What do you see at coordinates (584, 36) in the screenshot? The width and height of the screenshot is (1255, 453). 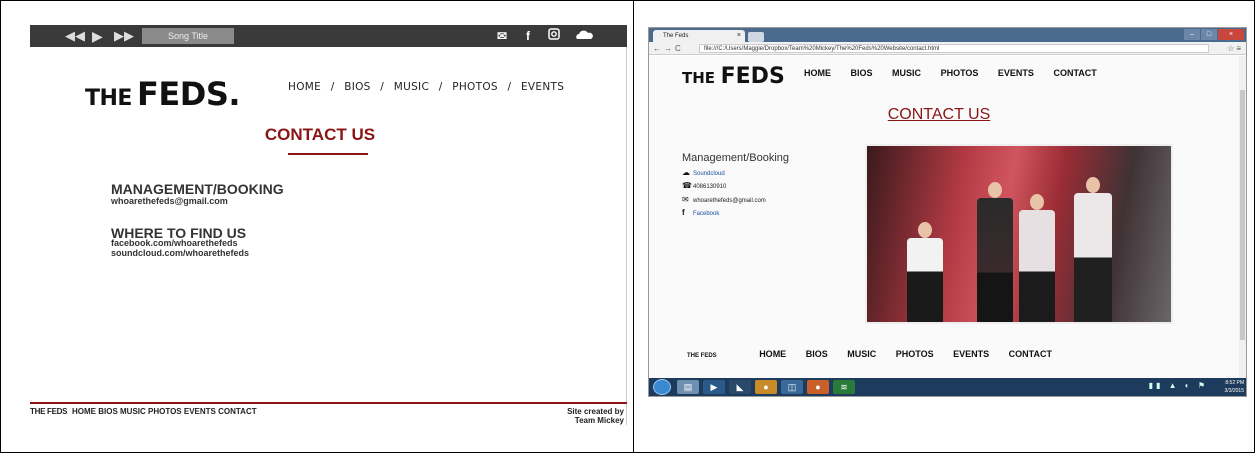 I see `soundcloud-icon` at bounding box center [584, 36].